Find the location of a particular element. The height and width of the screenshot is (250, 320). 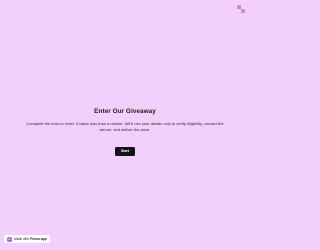

form-title: Enter Our Giveaway is located at coordinates (125, 111).